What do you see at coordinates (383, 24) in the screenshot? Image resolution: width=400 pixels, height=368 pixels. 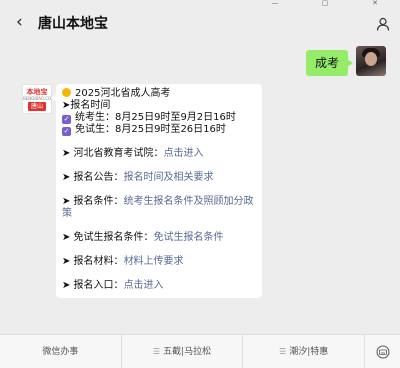 I see `person-icon` at bounding box center [383, 24].